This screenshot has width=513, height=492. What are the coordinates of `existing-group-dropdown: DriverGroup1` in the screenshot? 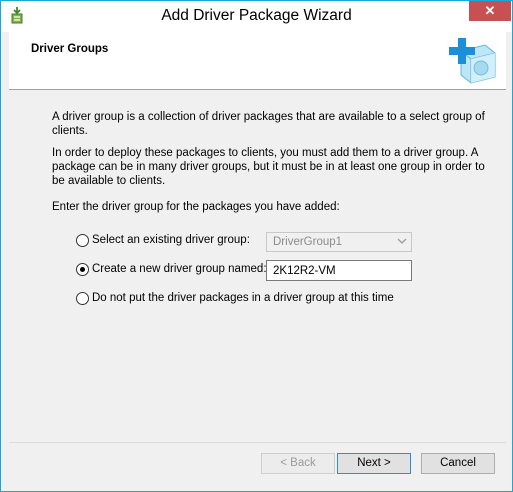 It's located at (339, 242).